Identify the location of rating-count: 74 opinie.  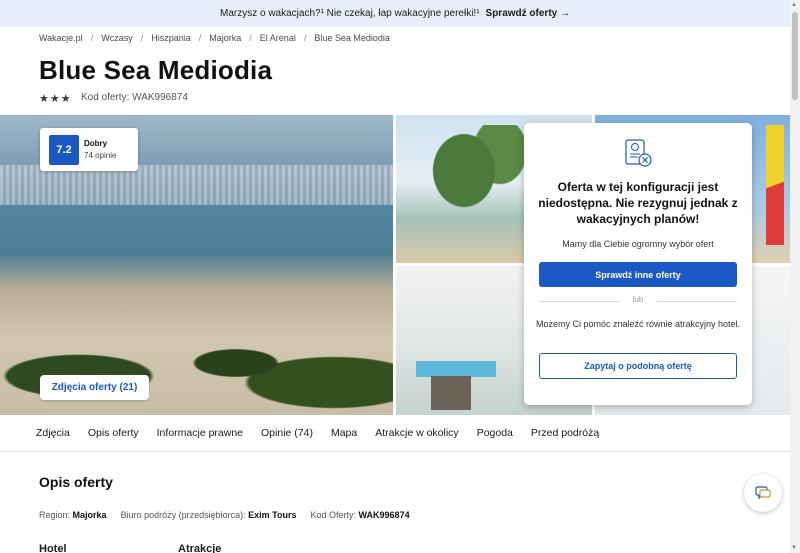
(100, 155).